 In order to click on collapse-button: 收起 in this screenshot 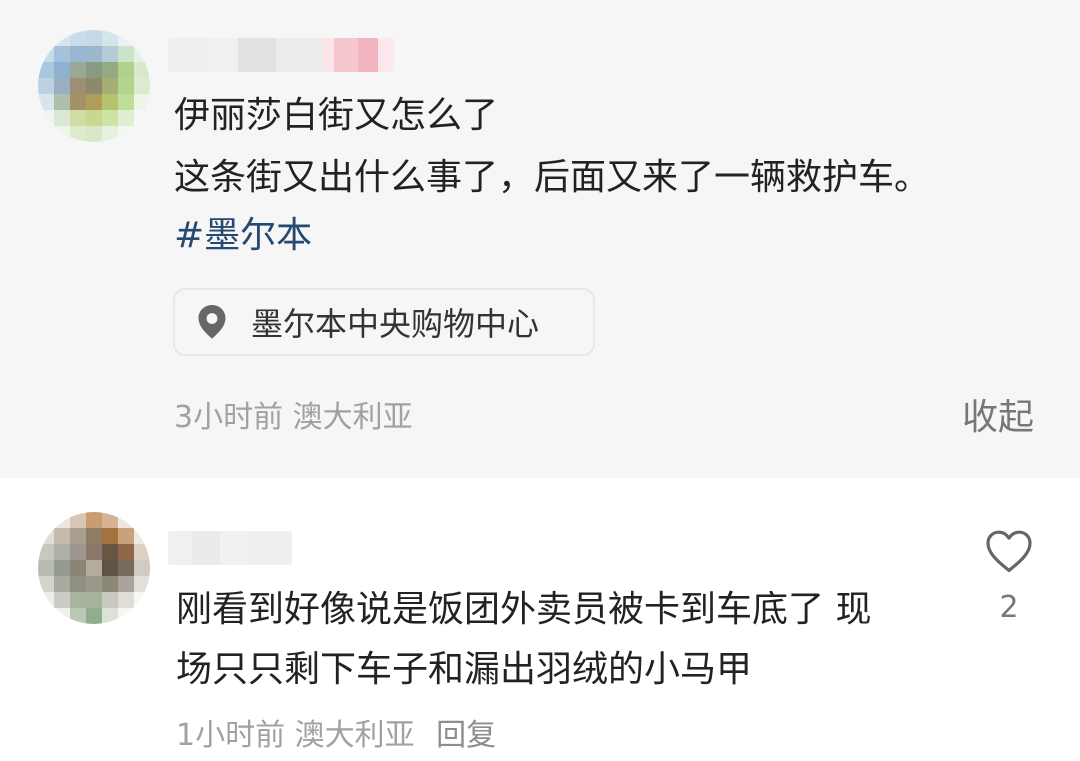, I will do `click(998, 414)`.